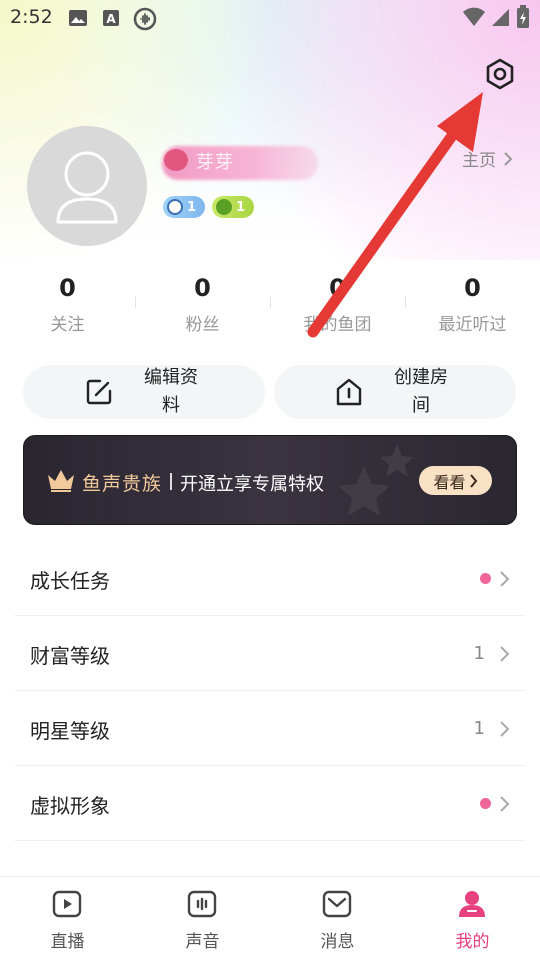 The width and height of the screenshot is (540, 960). What do you see at coordinates (202, 904) in the screenshot?
I see `voice-icon` at bounding box center [202, 904].